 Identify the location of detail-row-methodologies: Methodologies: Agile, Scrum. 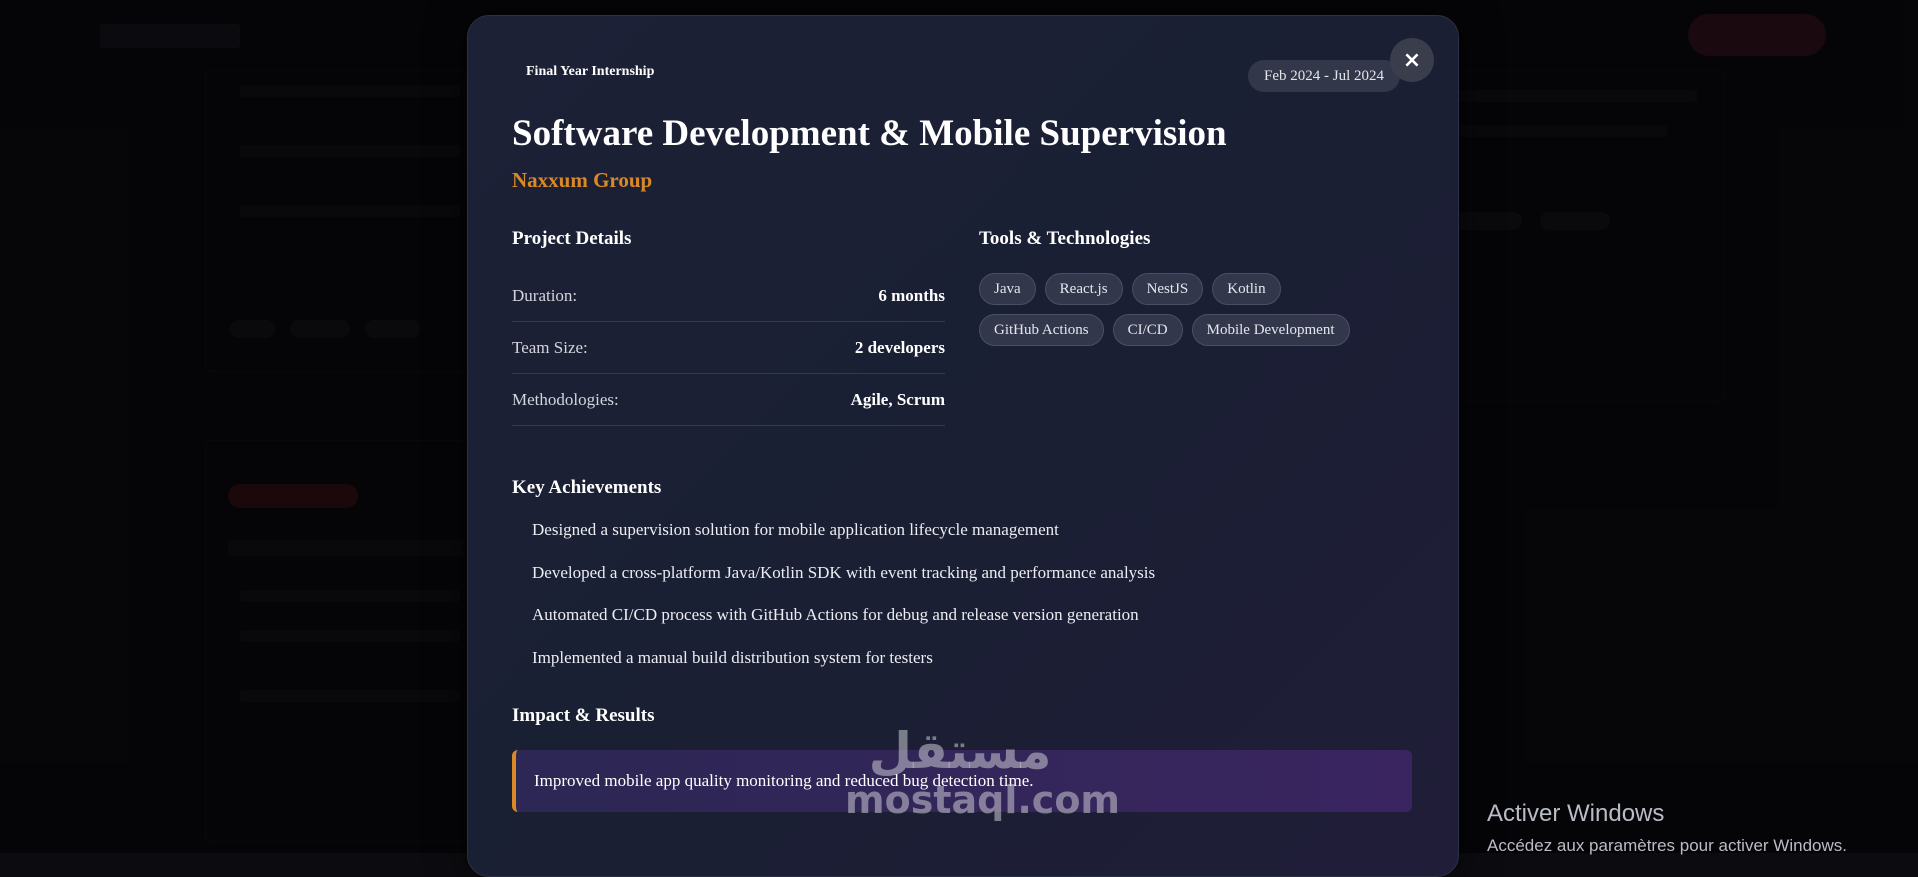
(728, 400).